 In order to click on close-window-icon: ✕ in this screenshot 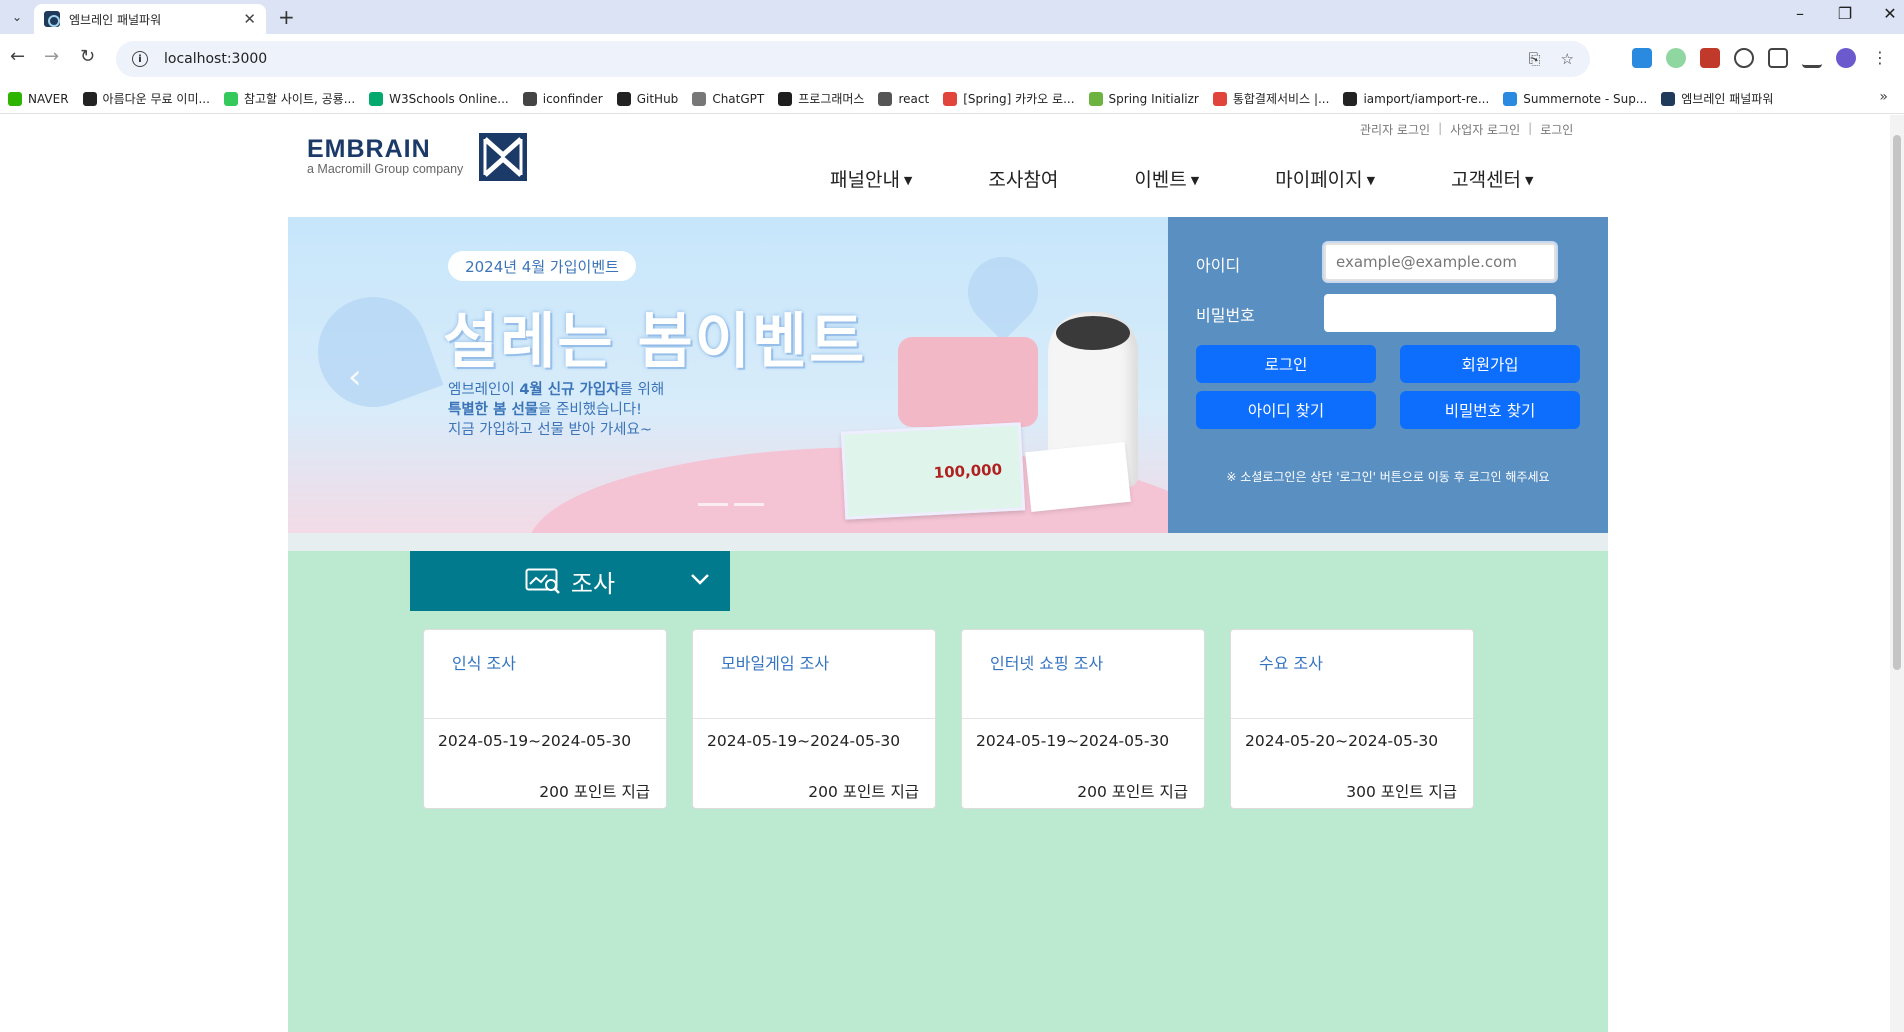, I will do `click(1887, 13)`.